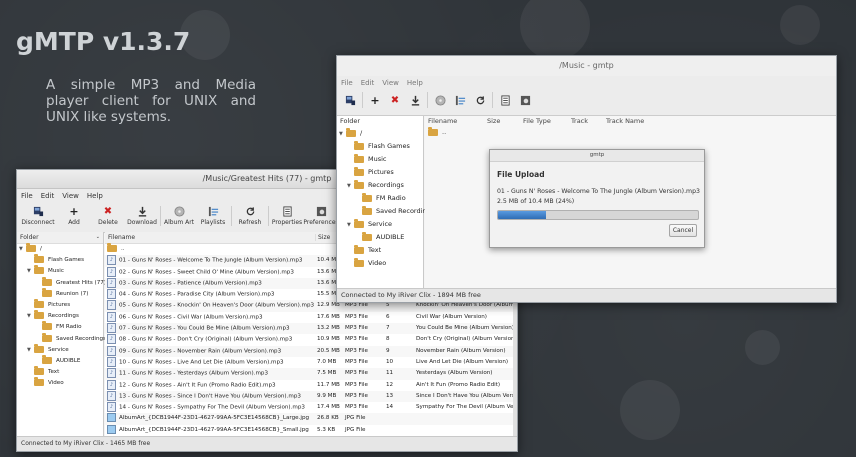  Describe the element at coordinates (287, 216) in the screenshot. I see `properties-button: Properties` at that location.